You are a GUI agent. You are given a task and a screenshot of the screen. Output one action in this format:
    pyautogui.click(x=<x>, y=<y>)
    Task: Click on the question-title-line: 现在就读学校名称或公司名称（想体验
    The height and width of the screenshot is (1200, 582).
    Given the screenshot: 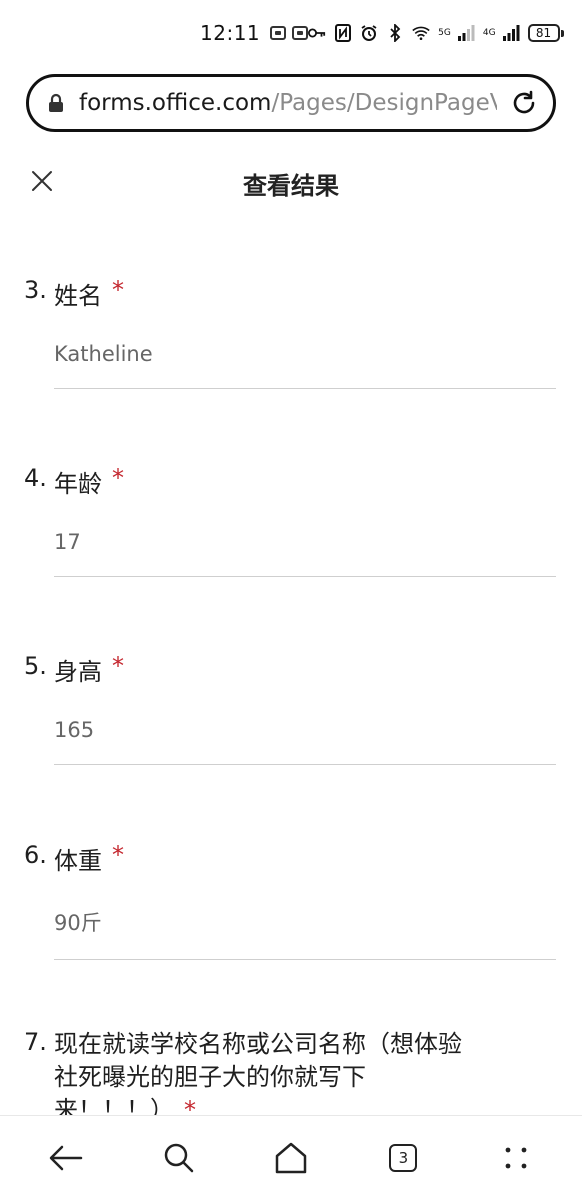 What is the action you would take?
    pyautogui.click(x=258, y=1044)
    